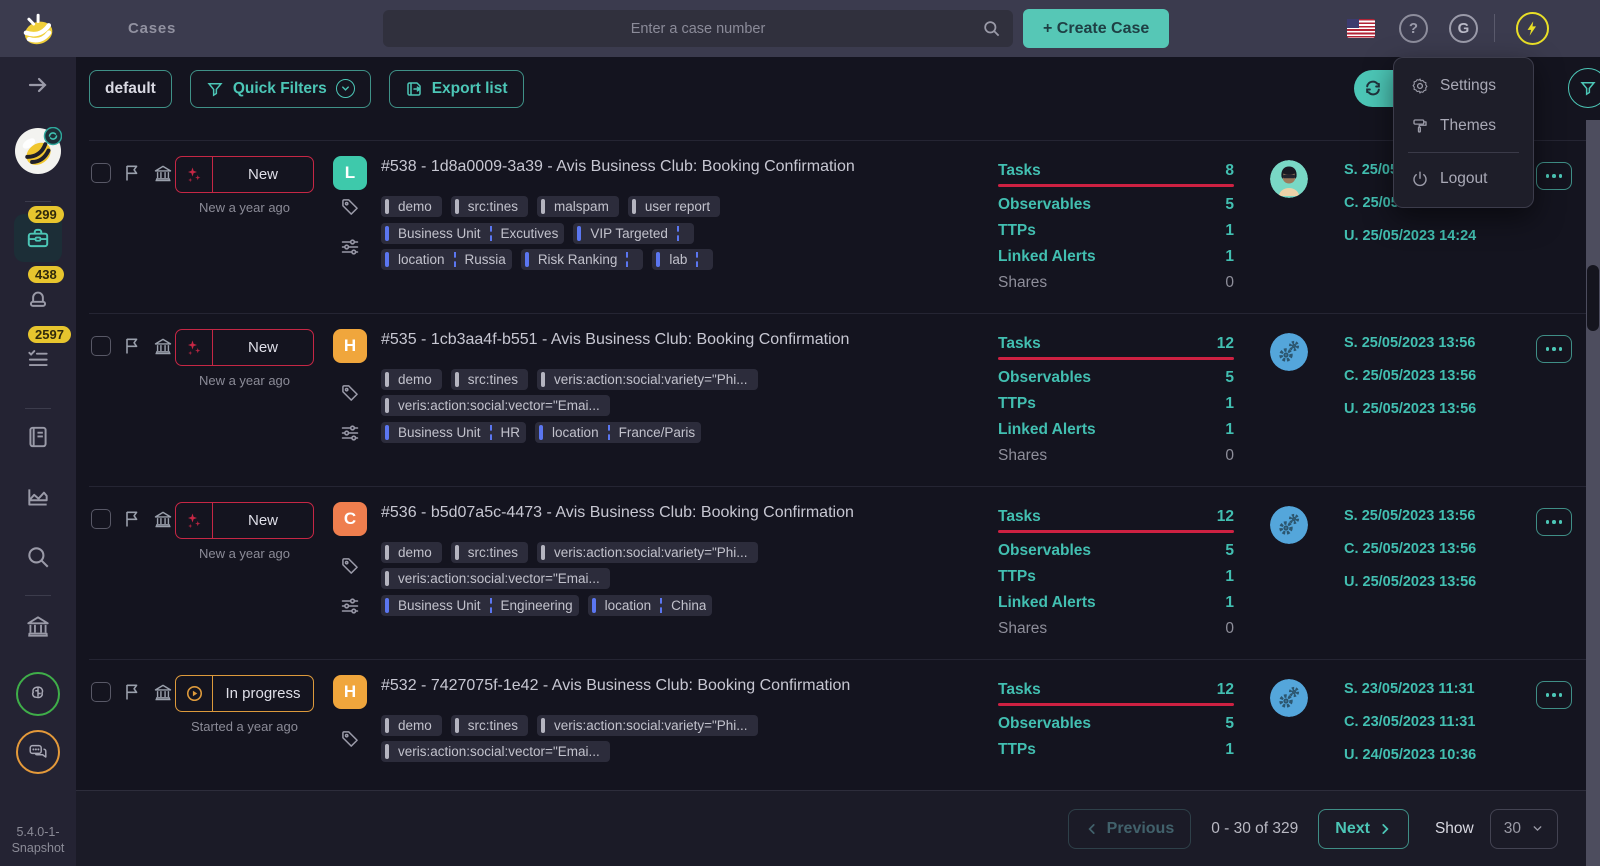 This screenshot has width=1600, height=866. Describe the element at coordinates (454, 432) in the screenshot. I see `custom-field-chip: Business Unit HR` at that location.